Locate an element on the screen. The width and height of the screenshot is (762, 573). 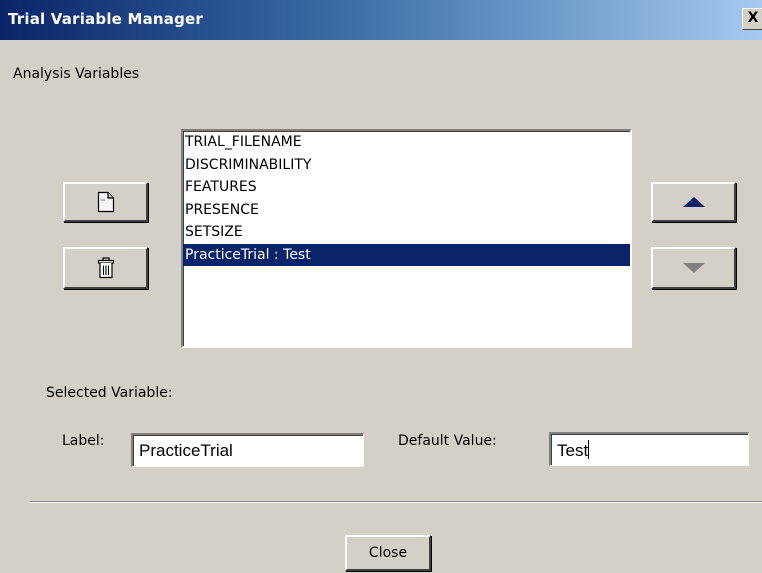
analysis-variables-label: Analysis Variables is located at coordinates (76, 74).